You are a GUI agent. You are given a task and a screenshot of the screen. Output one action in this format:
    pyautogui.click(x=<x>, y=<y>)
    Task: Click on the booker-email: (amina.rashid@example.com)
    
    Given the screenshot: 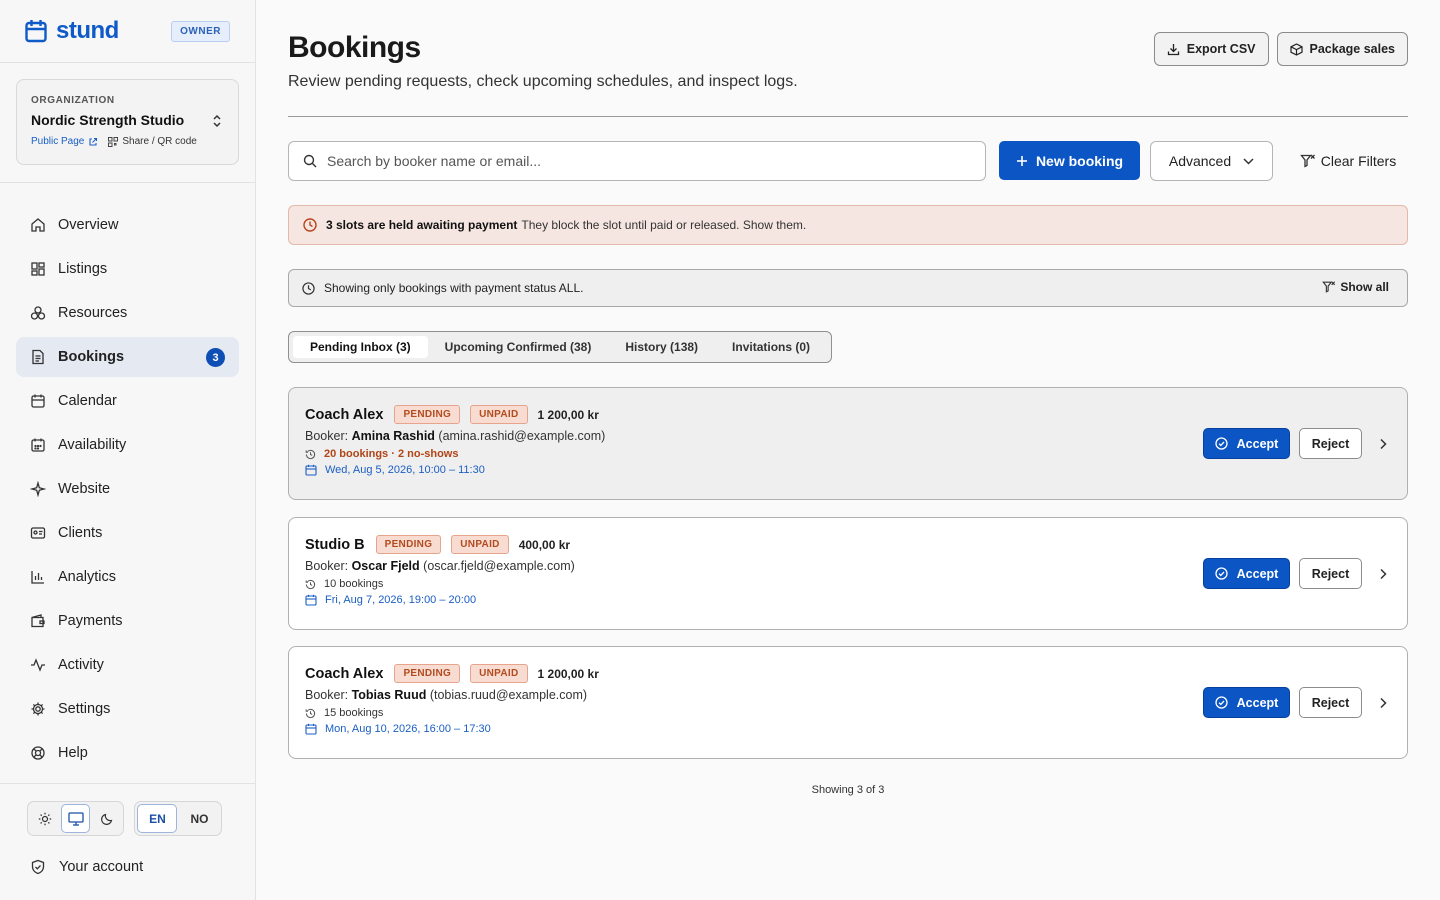 What is the action you would take?
    pyautogui.click(x=522, y=436)
    